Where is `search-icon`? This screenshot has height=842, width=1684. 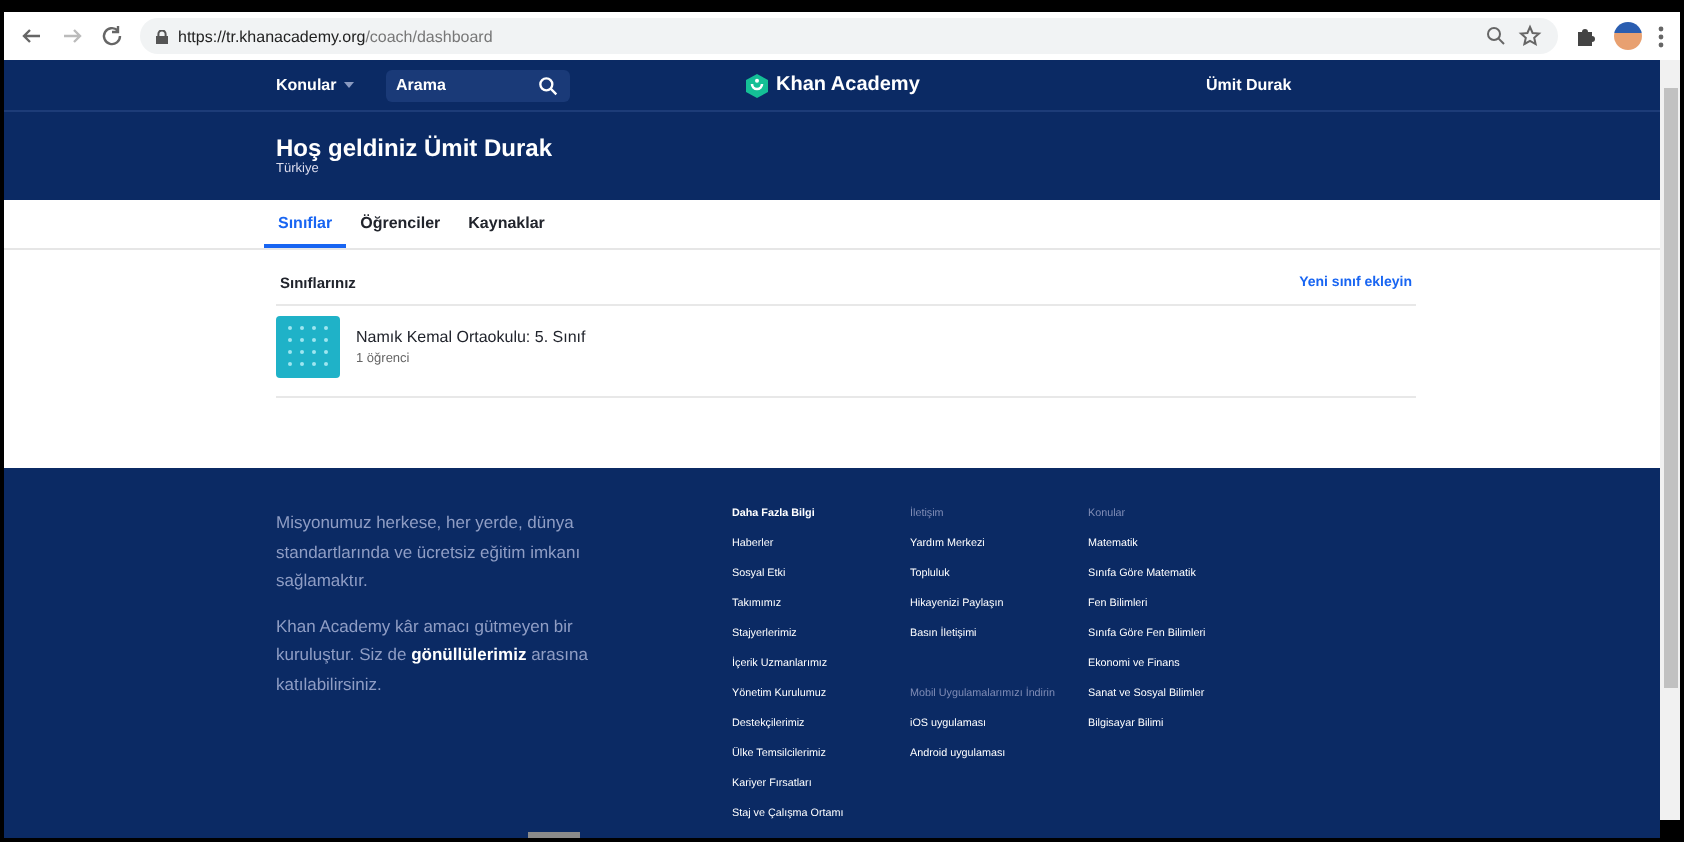
search-icon is located at coordinates (548, 85).